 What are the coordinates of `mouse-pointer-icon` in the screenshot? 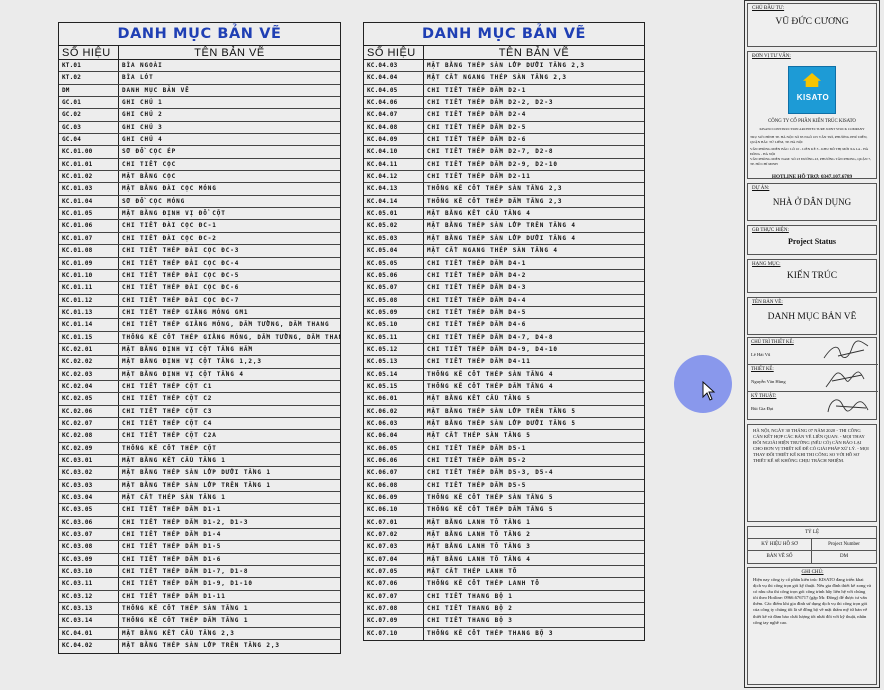 It's located at (709, 391).